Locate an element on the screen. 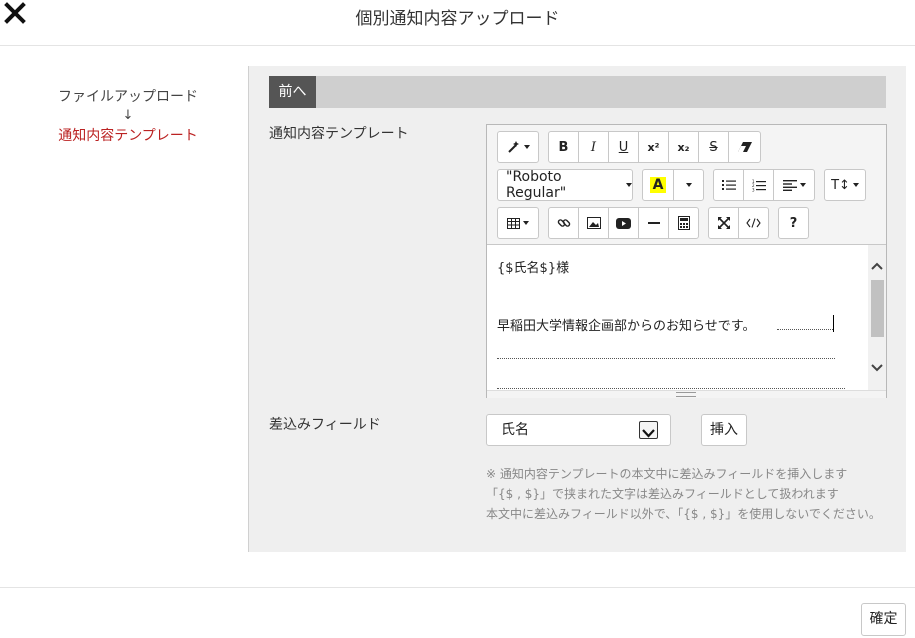 Image resolution: width=915 pixels, height=638 pixels. merge-field-label: 差込みフィールド is located at coordinates (325, 425).